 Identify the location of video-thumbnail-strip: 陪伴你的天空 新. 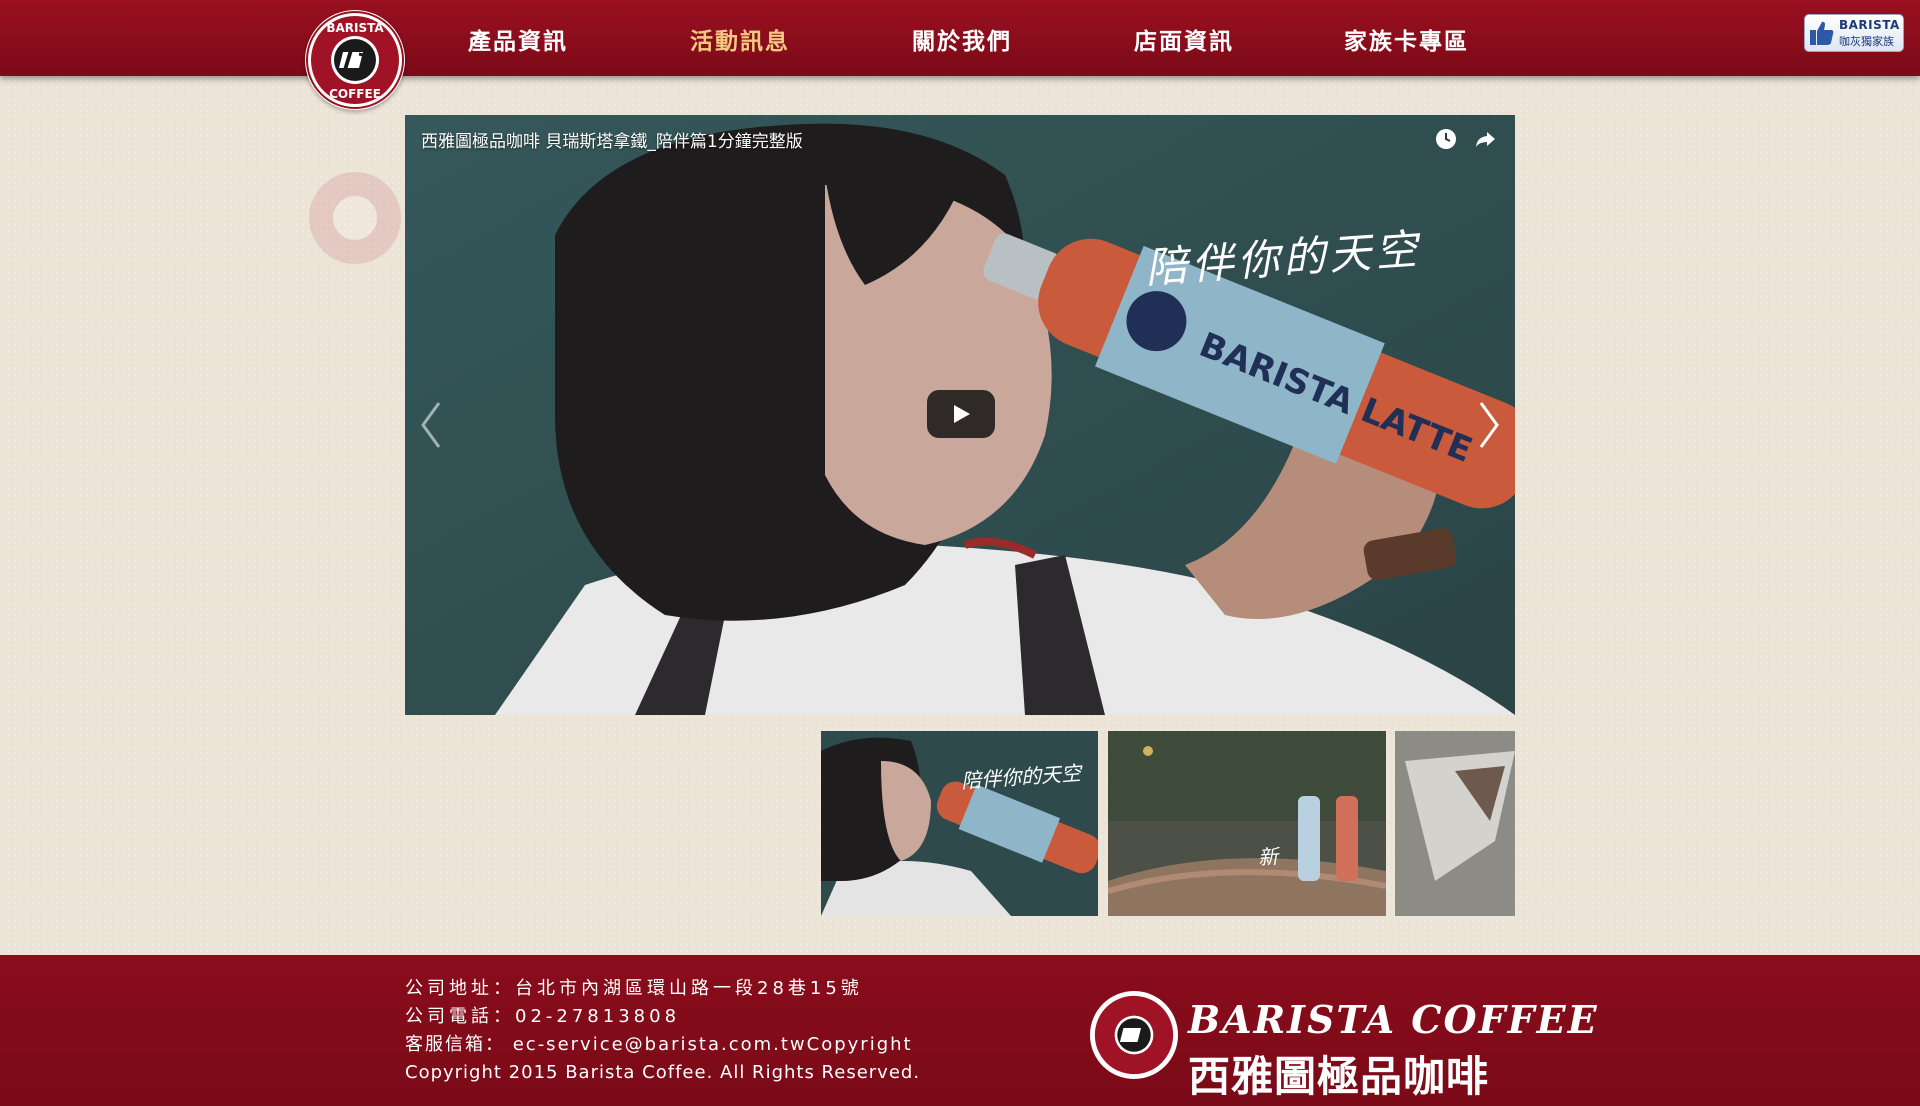
(960, 823).